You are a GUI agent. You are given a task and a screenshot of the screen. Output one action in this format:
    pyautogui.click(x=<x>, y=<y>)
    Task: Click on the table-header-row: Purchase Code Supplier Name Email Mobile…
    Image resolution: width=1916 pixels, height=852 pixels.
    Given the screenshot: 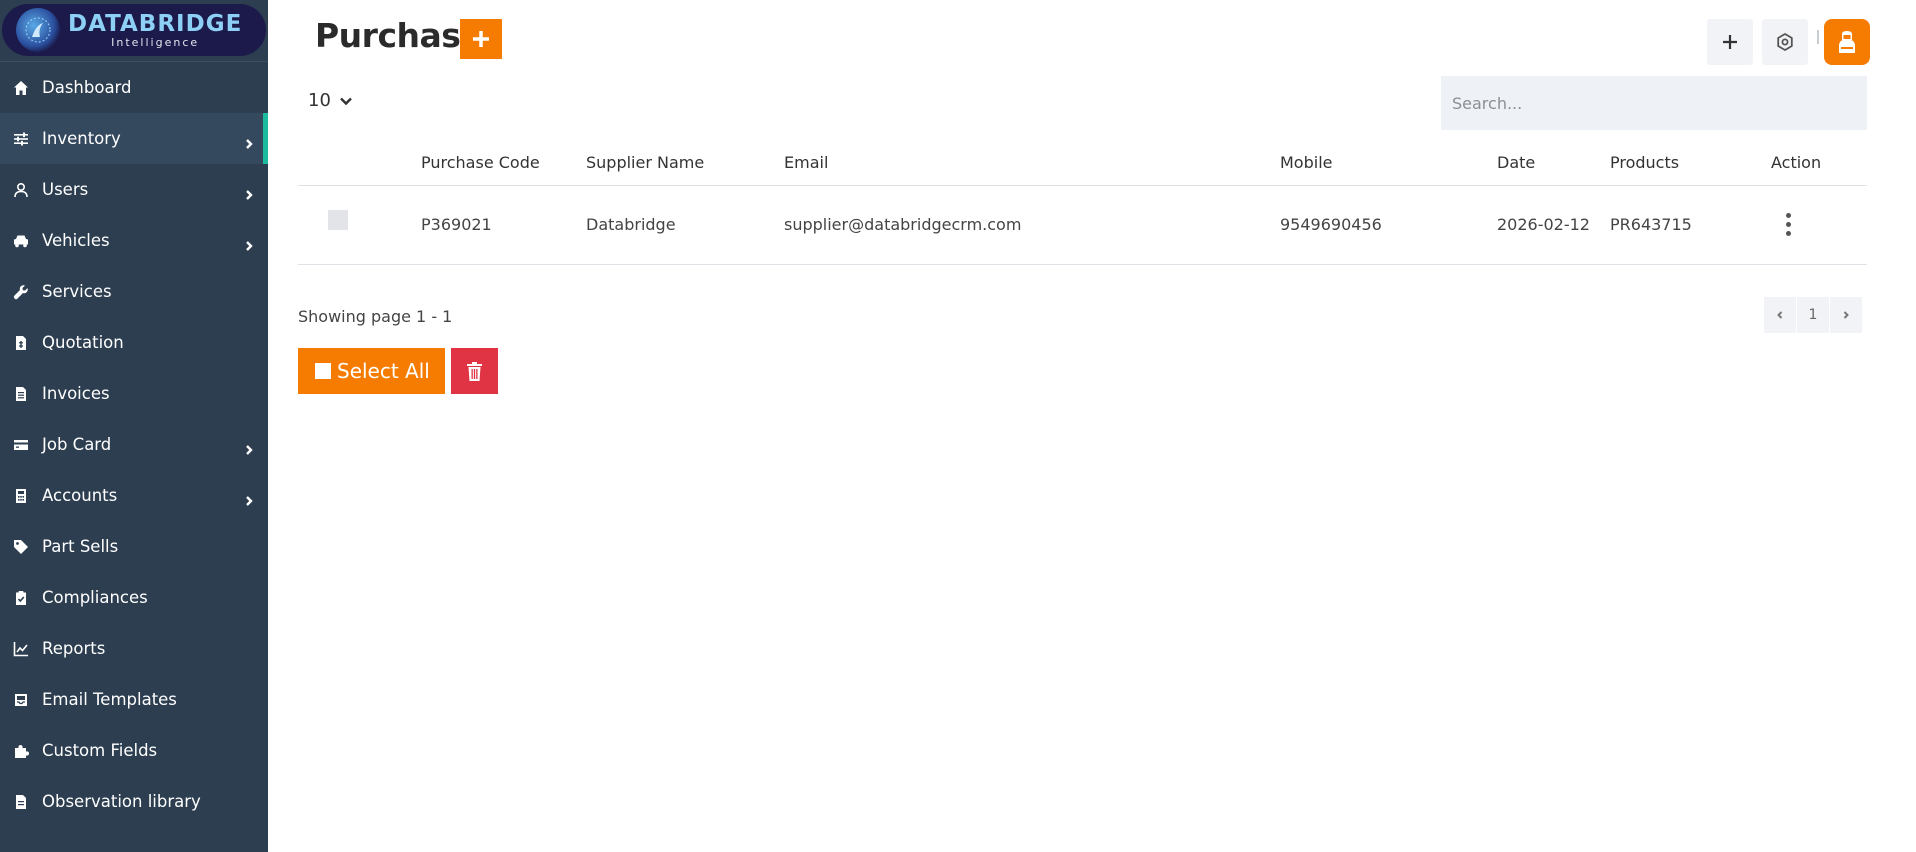 What is the action you would take?
    pyautogui.click(x=1082, y=163)
    